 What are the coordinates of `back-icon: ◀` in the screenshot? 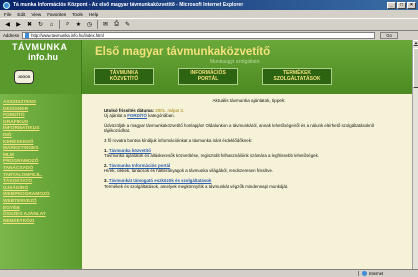 It's located at (7, 24).